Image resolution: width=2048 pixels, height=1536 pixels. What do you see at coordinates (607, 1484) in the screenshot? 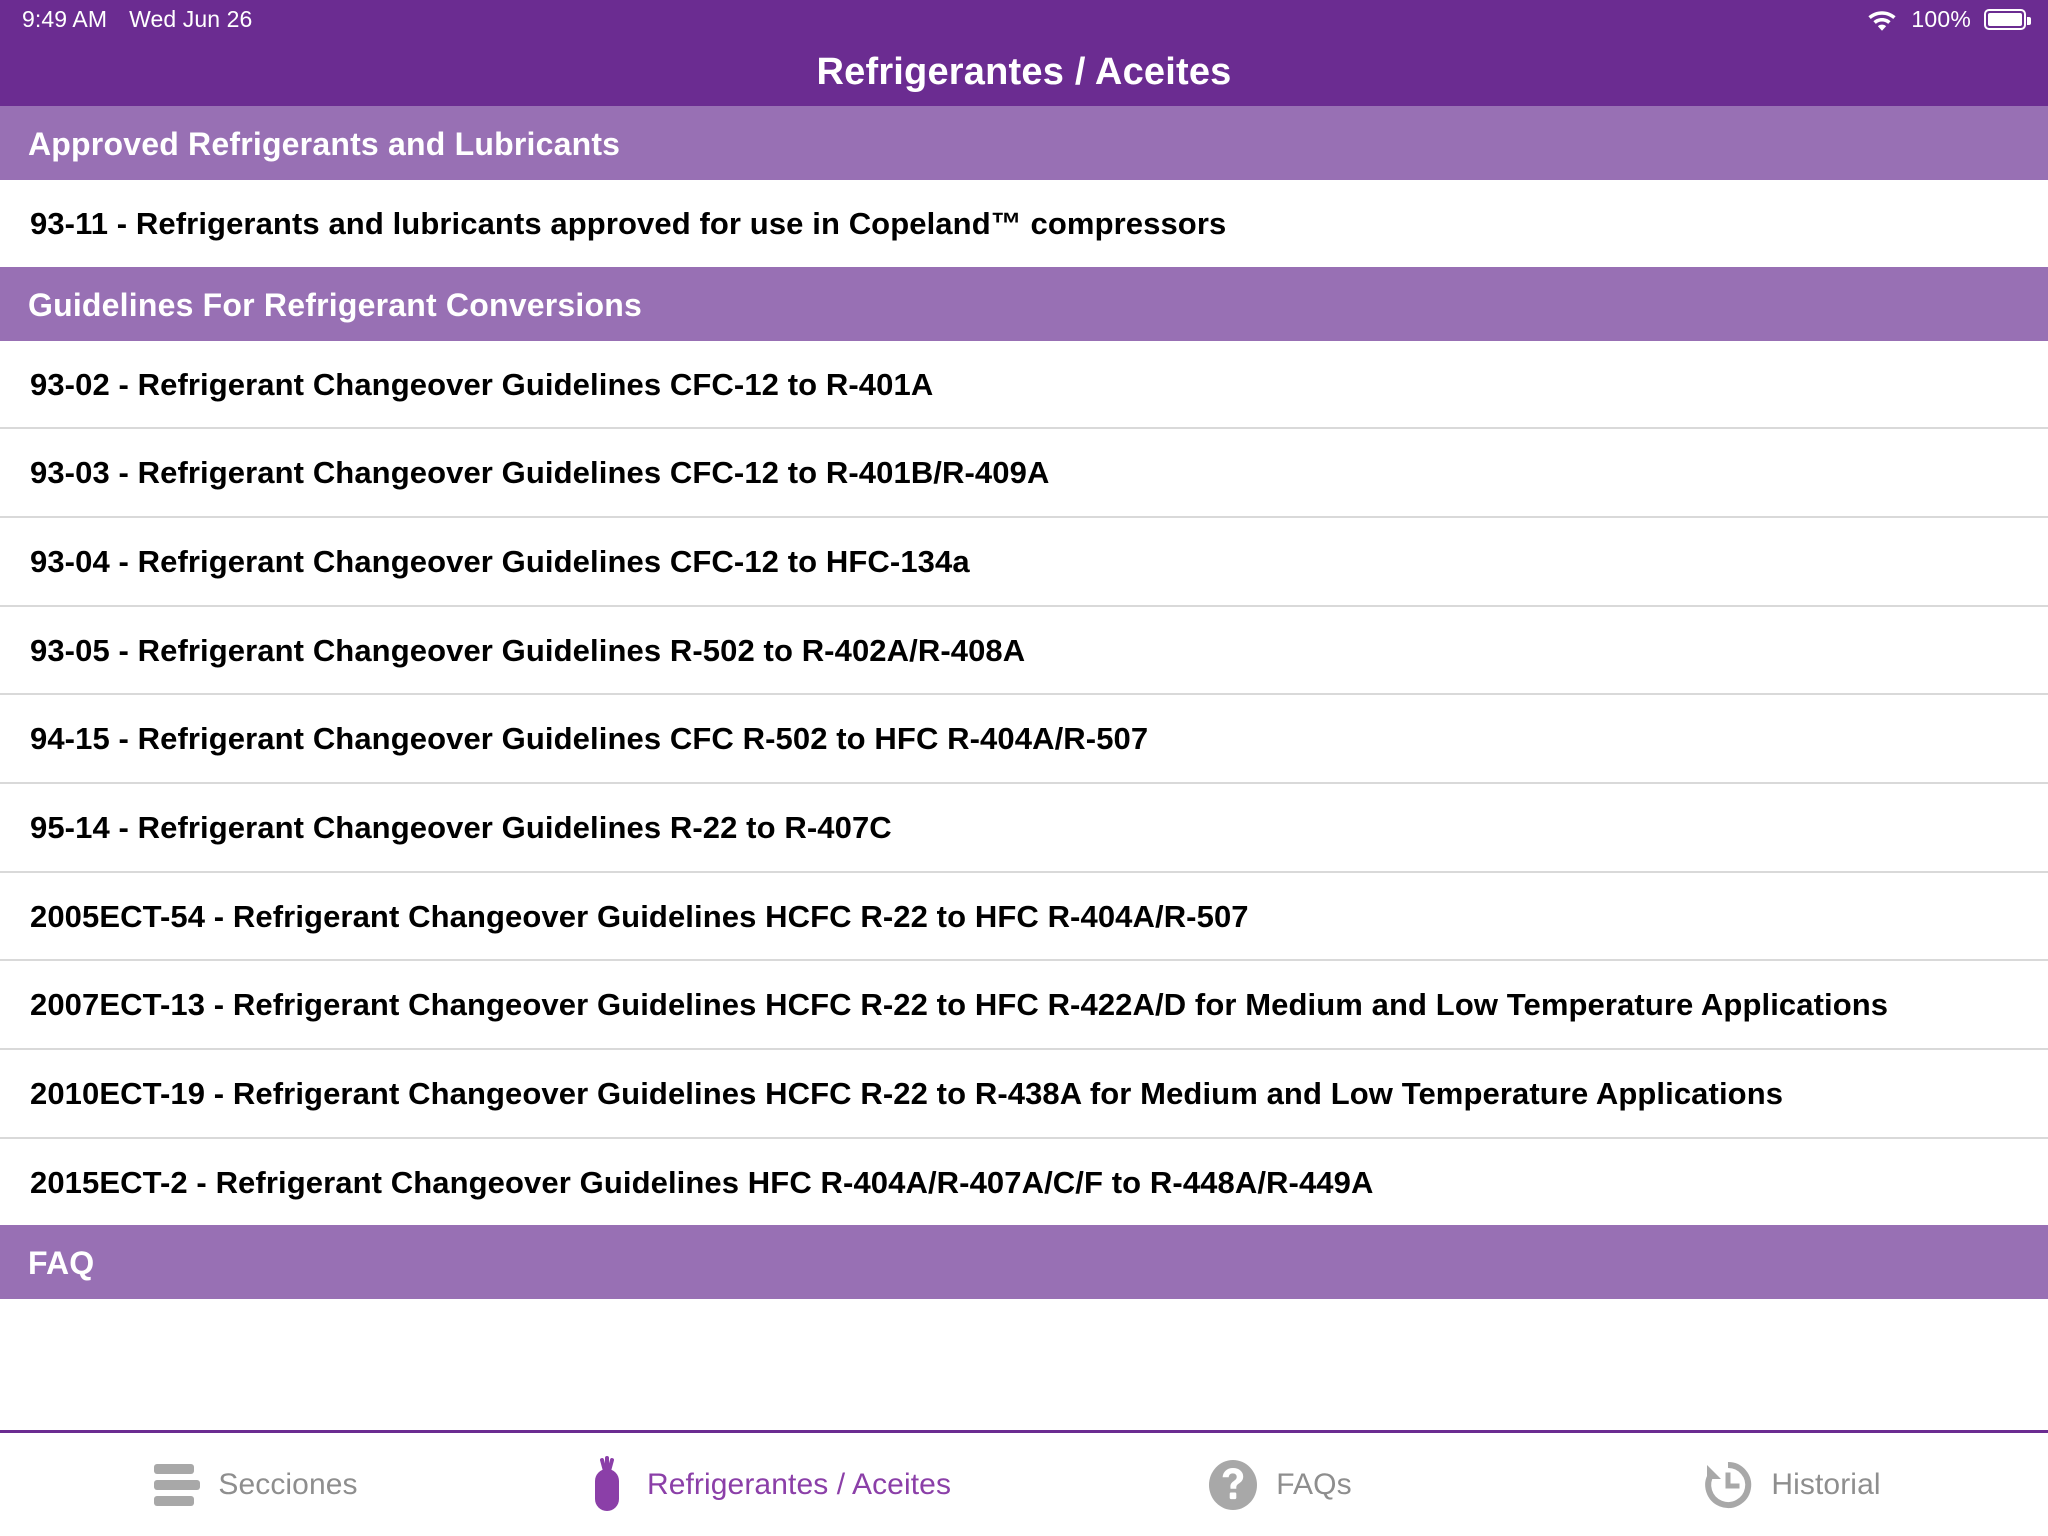
I see `refrigerant-cylinder-icon` at bounding box center [607, 1484].